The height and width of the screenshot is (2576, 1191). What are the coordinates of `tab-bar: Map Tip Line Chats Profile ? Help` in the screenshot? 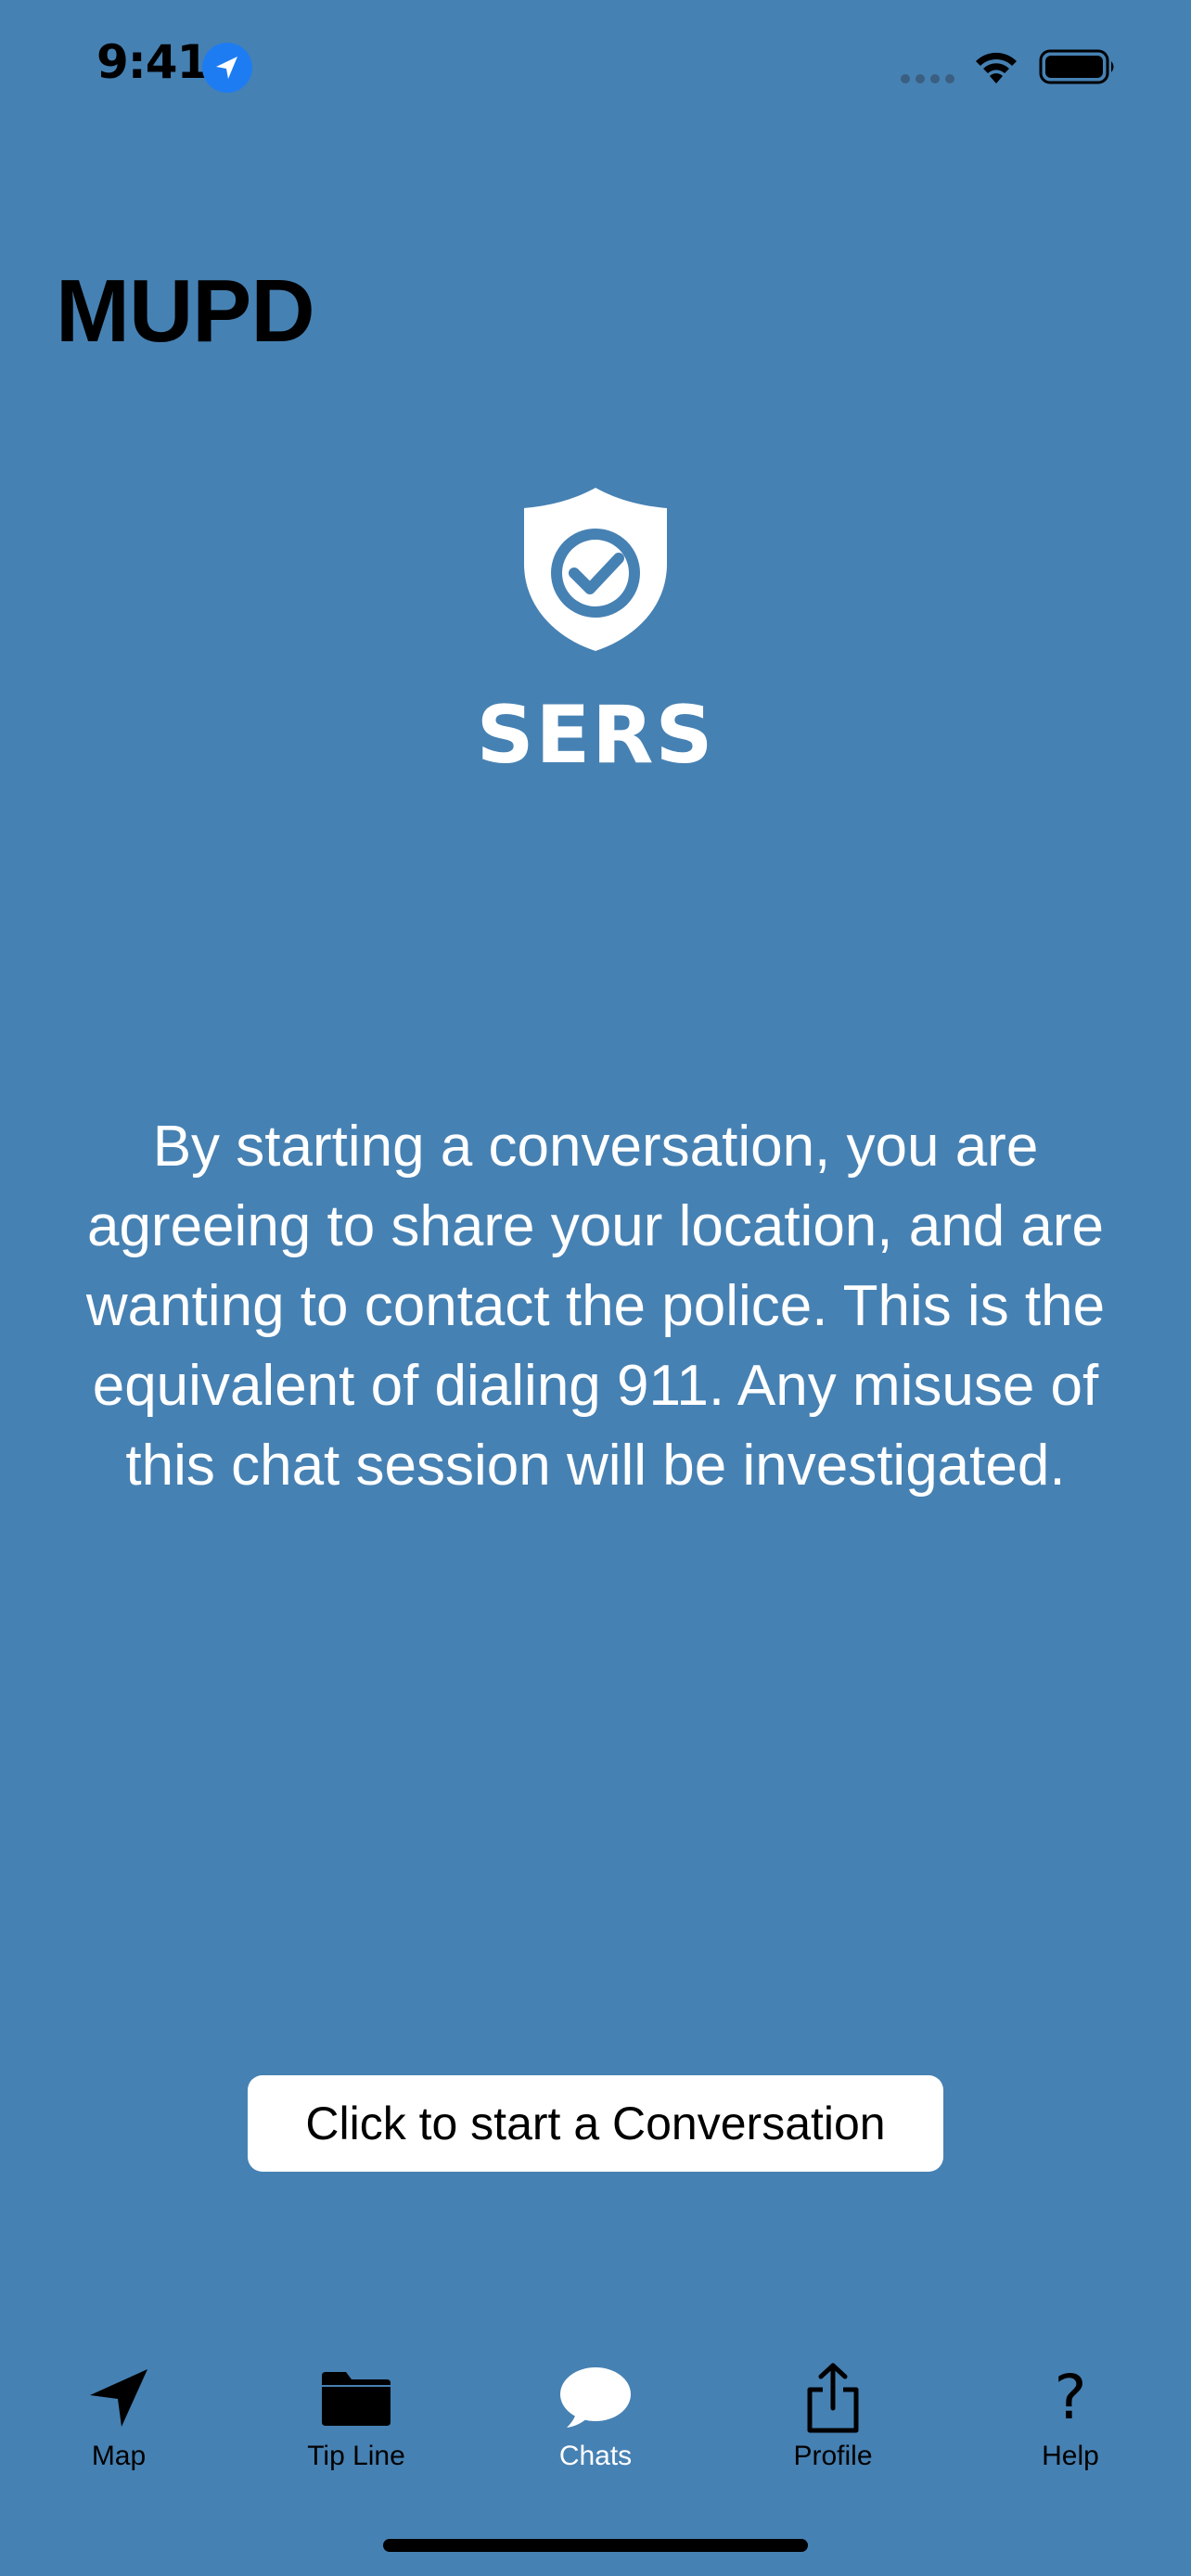 It's located at (595, 2420).